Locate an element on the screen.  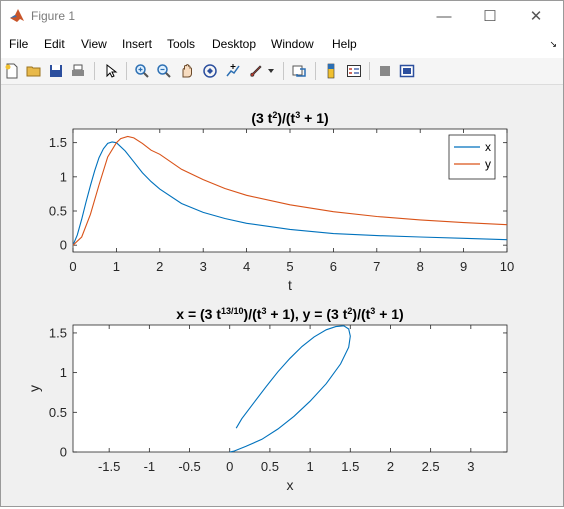
menu-file: File is located at coordinates (18, 44).